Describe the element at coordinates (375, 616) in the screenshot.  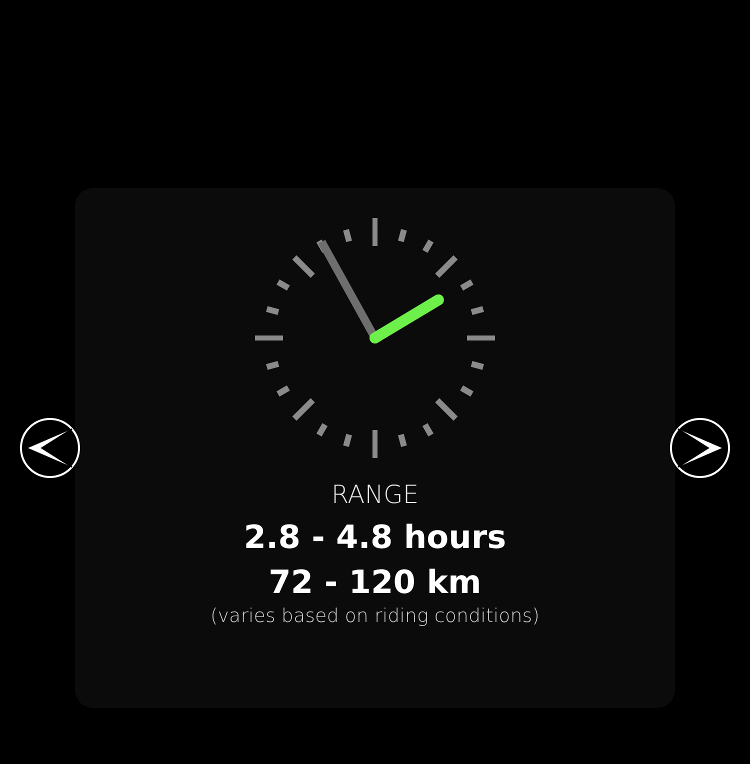
I see `range-note: (varies based on riding conditions)` at that location.